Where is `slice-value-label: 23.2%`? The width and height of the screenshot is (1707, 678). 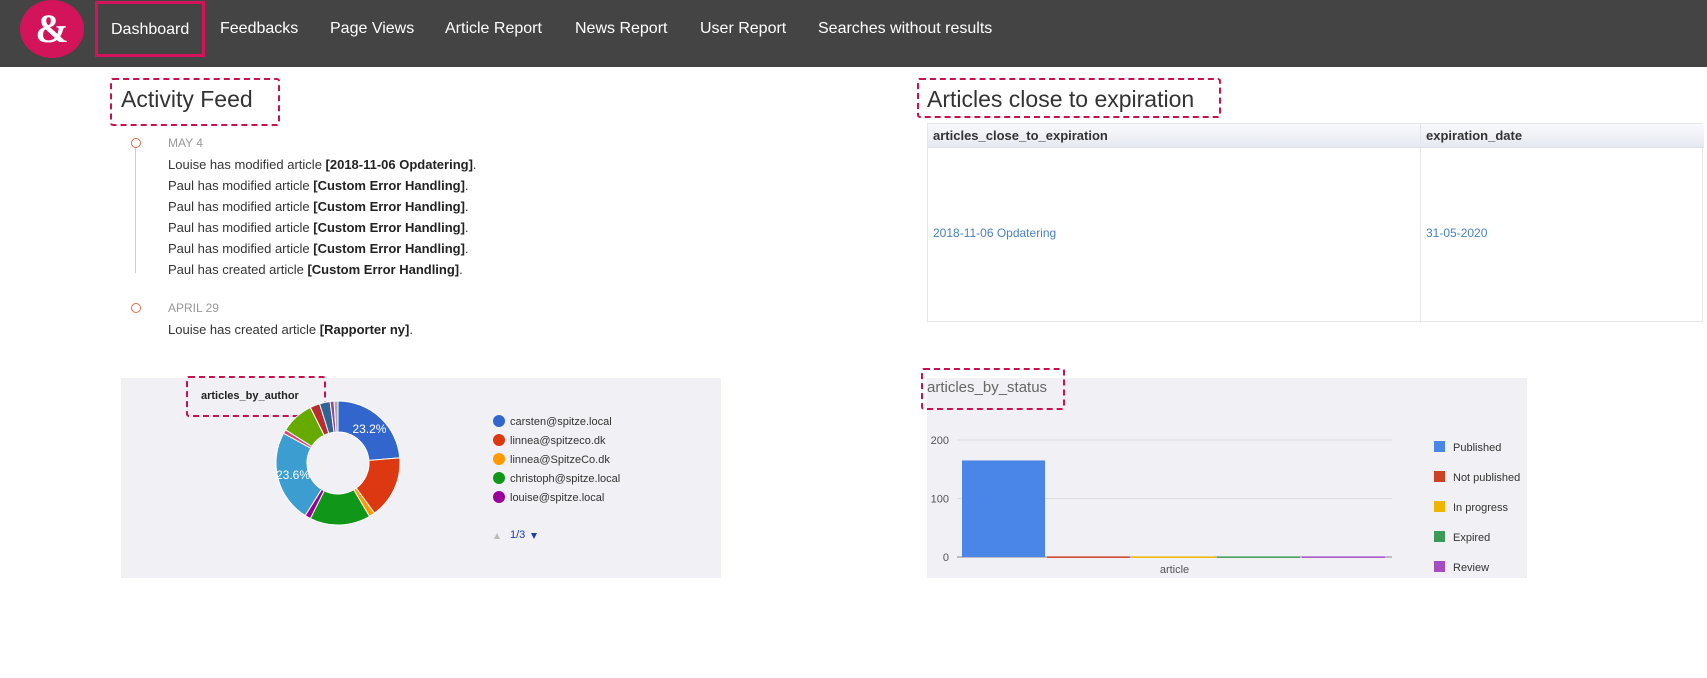 slice-value-label: 23.2% is located at coordinates (369, 429).